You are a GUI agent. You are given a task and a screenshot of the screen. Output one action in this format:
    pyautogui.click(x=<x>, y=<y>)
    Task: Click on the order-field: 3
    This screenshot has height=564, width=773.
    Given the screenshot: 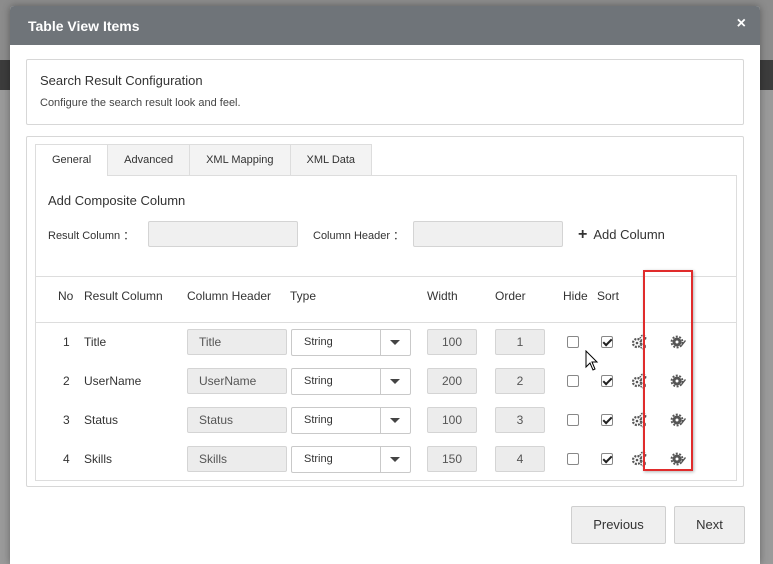 What is the action you would take?
    pyautogui.click(x=520, y=420)
    